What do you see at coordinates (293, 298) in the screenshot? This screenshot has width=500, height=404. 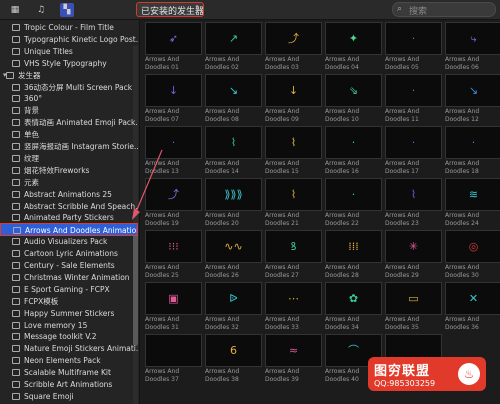 I see `generator-thumbnail: ⋯` at bounding box center [293, 298].